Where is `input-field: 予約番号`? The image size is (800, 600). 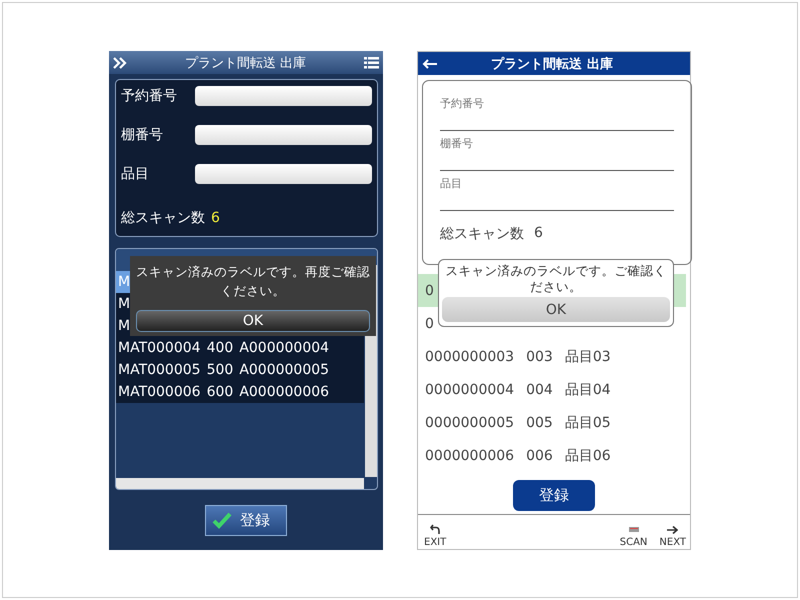 input-field: 予約番号 is located at coordinates (557, 111).